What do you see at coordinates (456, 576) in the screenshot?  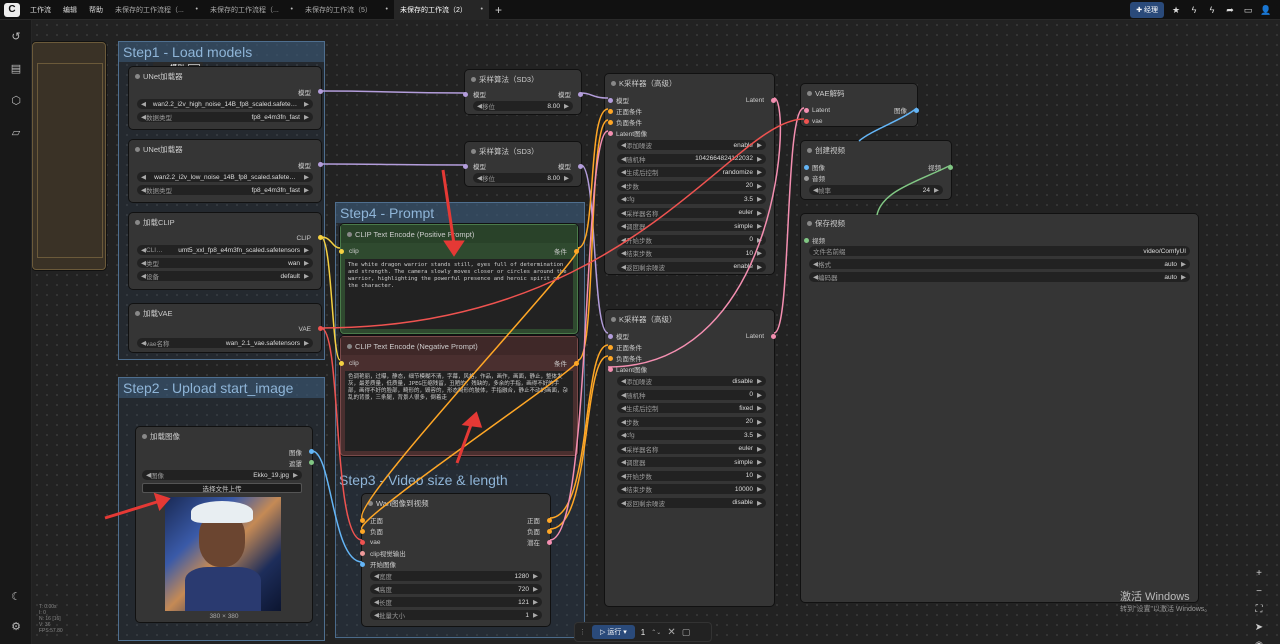 I see `width-widget: ◀ 宽度 1280 ▶` at bounding box center [456, 576].